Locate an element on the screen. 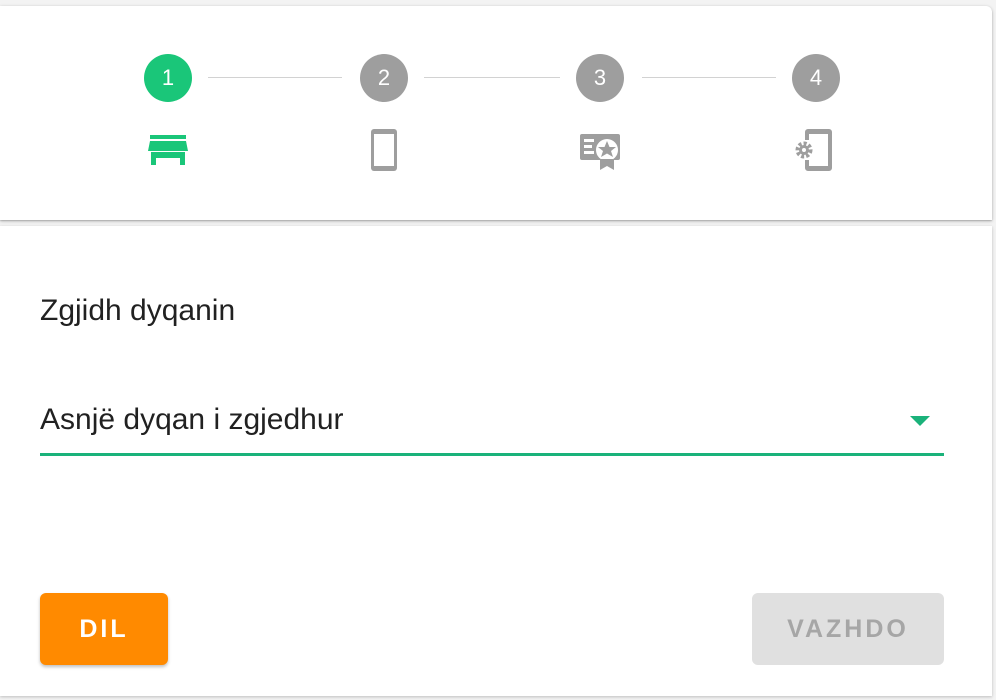  loyalty-card-icon is located at coordinates (600, 150).